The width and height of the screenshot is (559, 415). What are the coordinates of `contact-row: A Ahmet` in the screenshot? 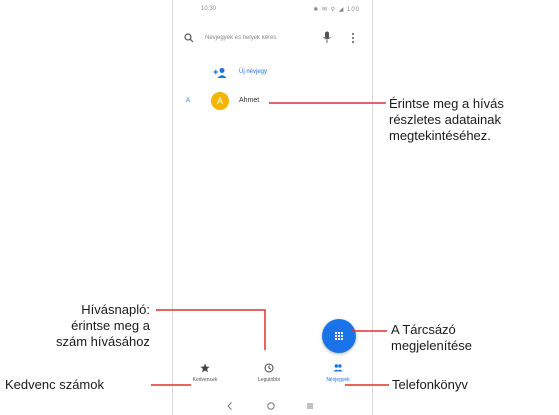 It's located at (286, 101).